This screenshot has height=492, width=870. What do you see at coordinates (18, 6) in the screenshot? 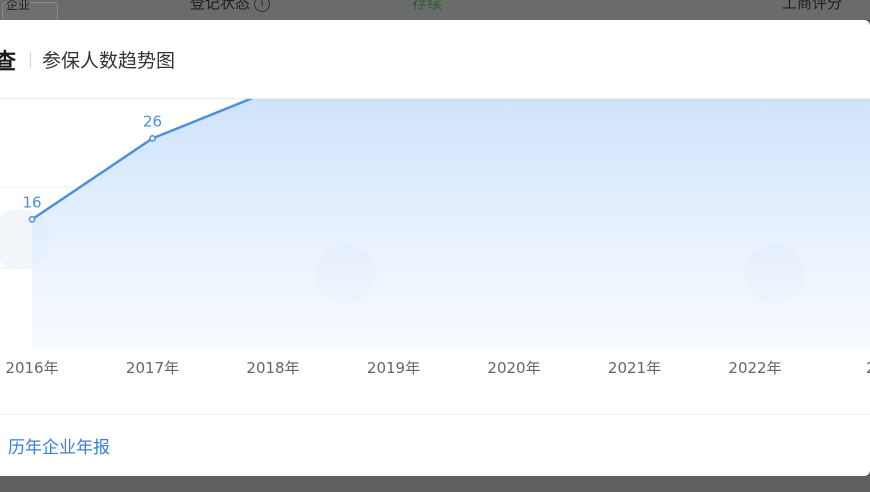
I see `background-cell-company: 企业` at bounding box center [18, 6].